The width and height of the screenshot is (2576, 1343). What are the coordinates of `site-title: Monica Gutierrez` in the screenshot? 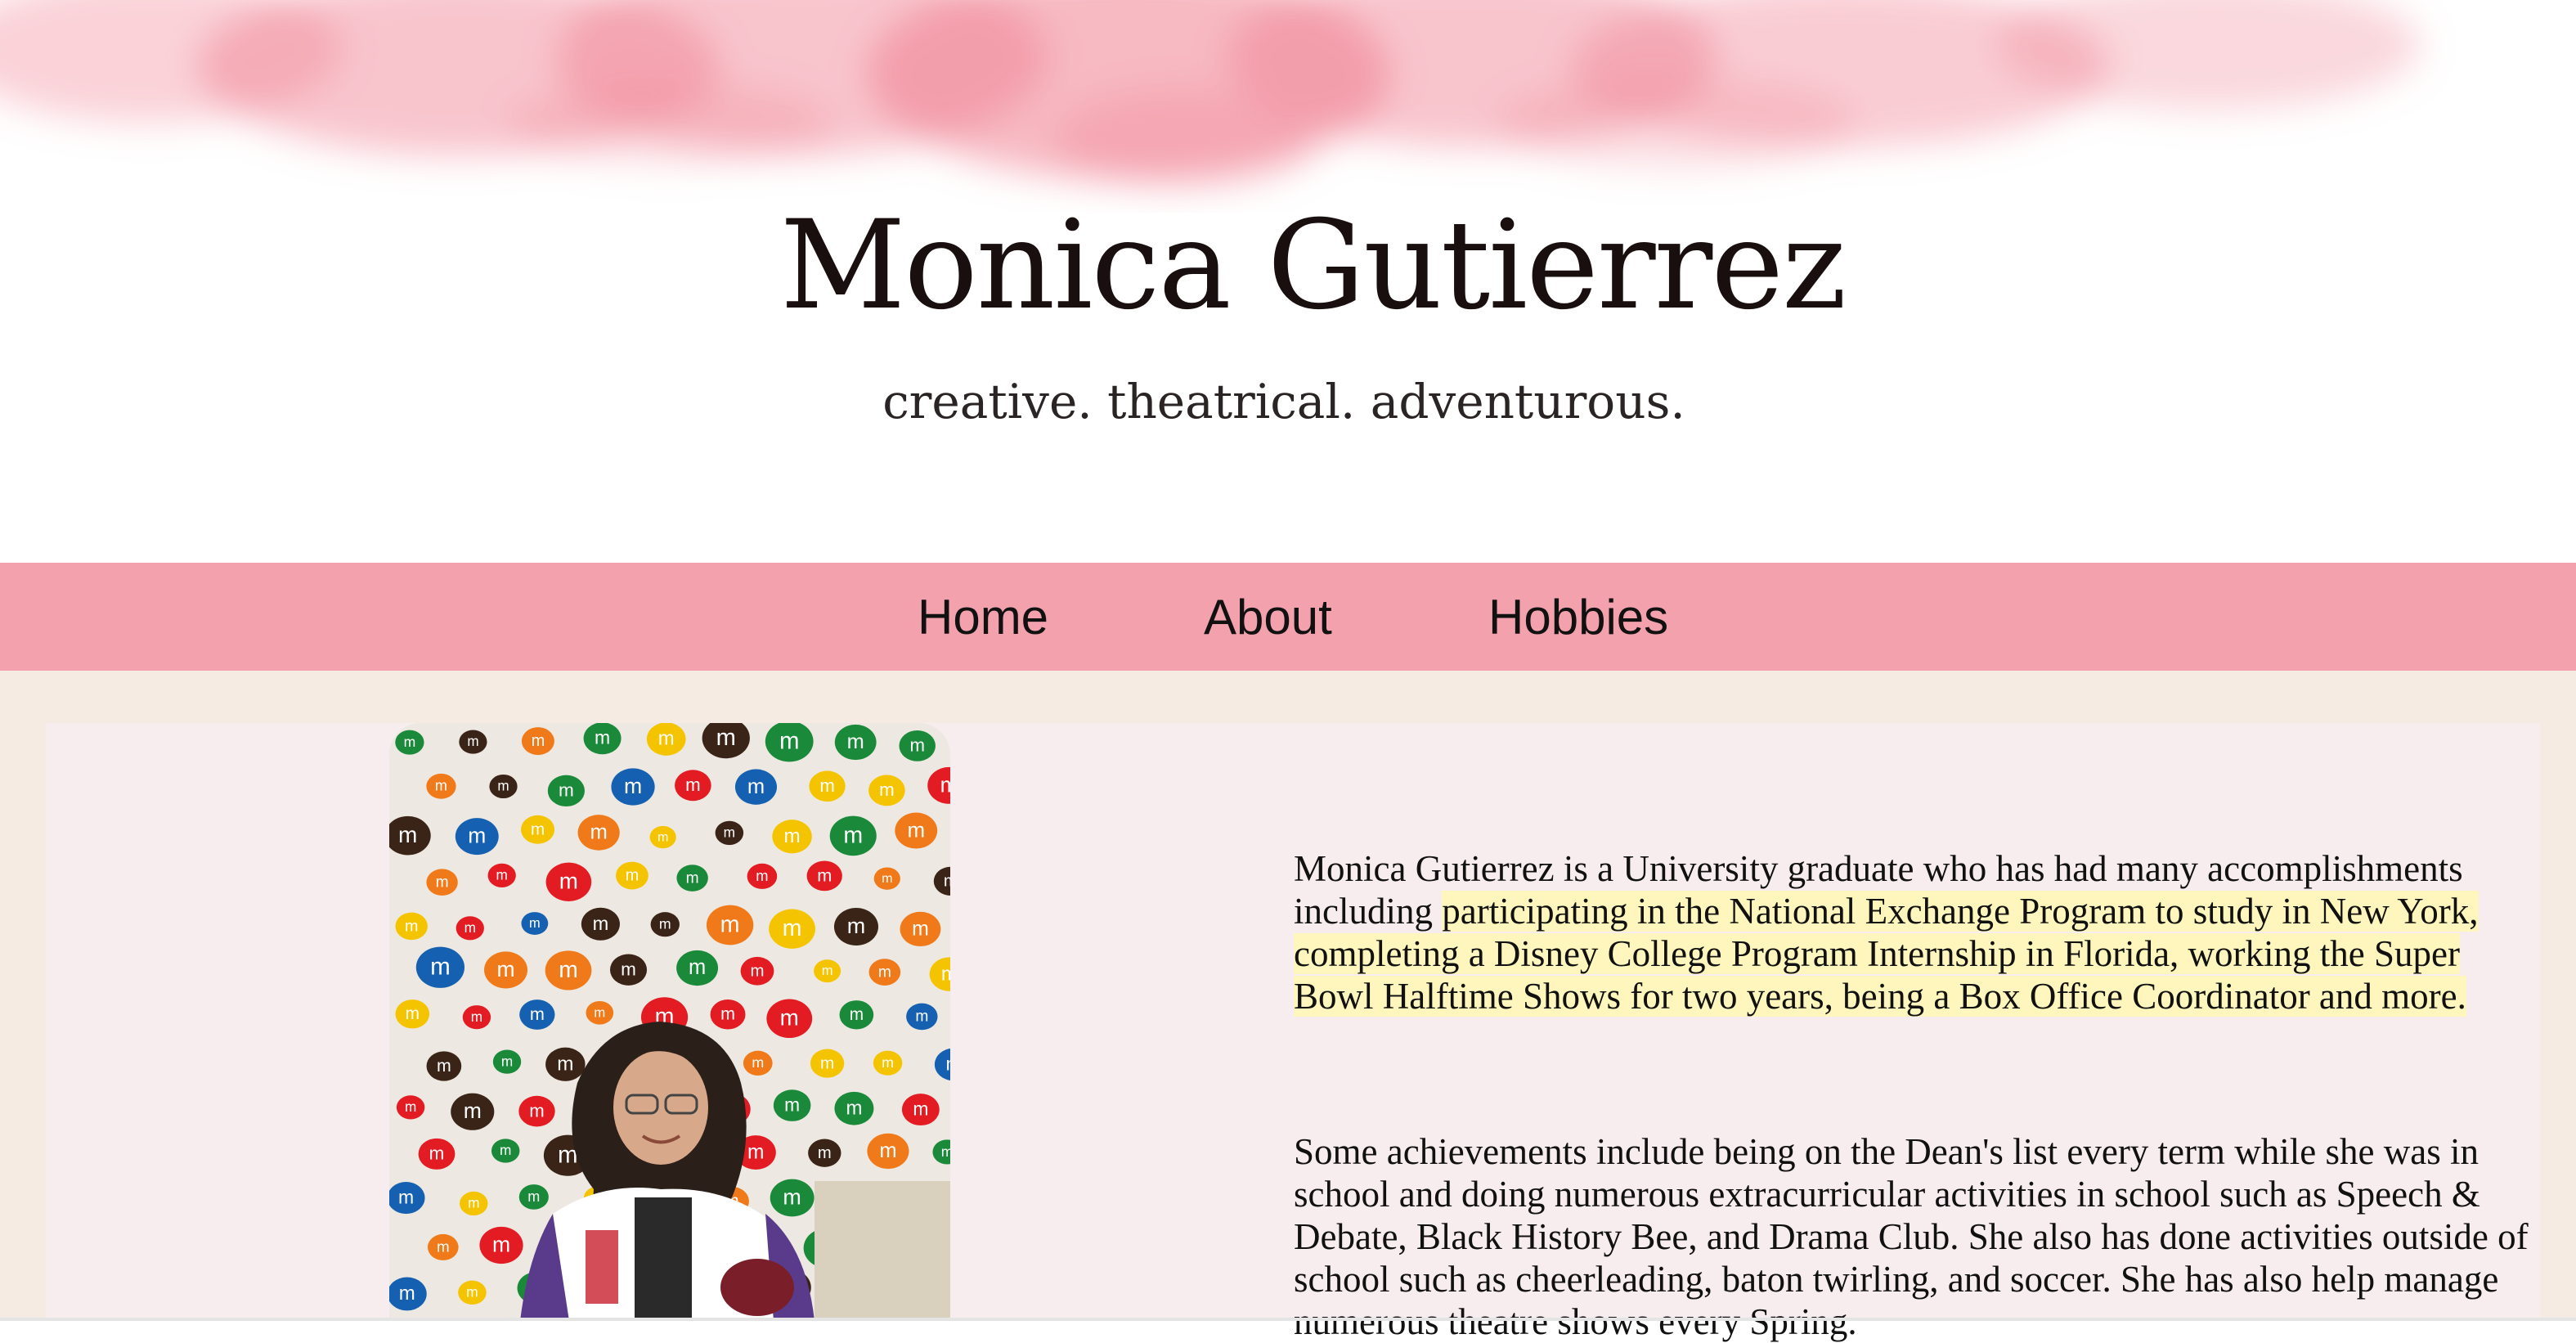 It's located at (1288, 265).